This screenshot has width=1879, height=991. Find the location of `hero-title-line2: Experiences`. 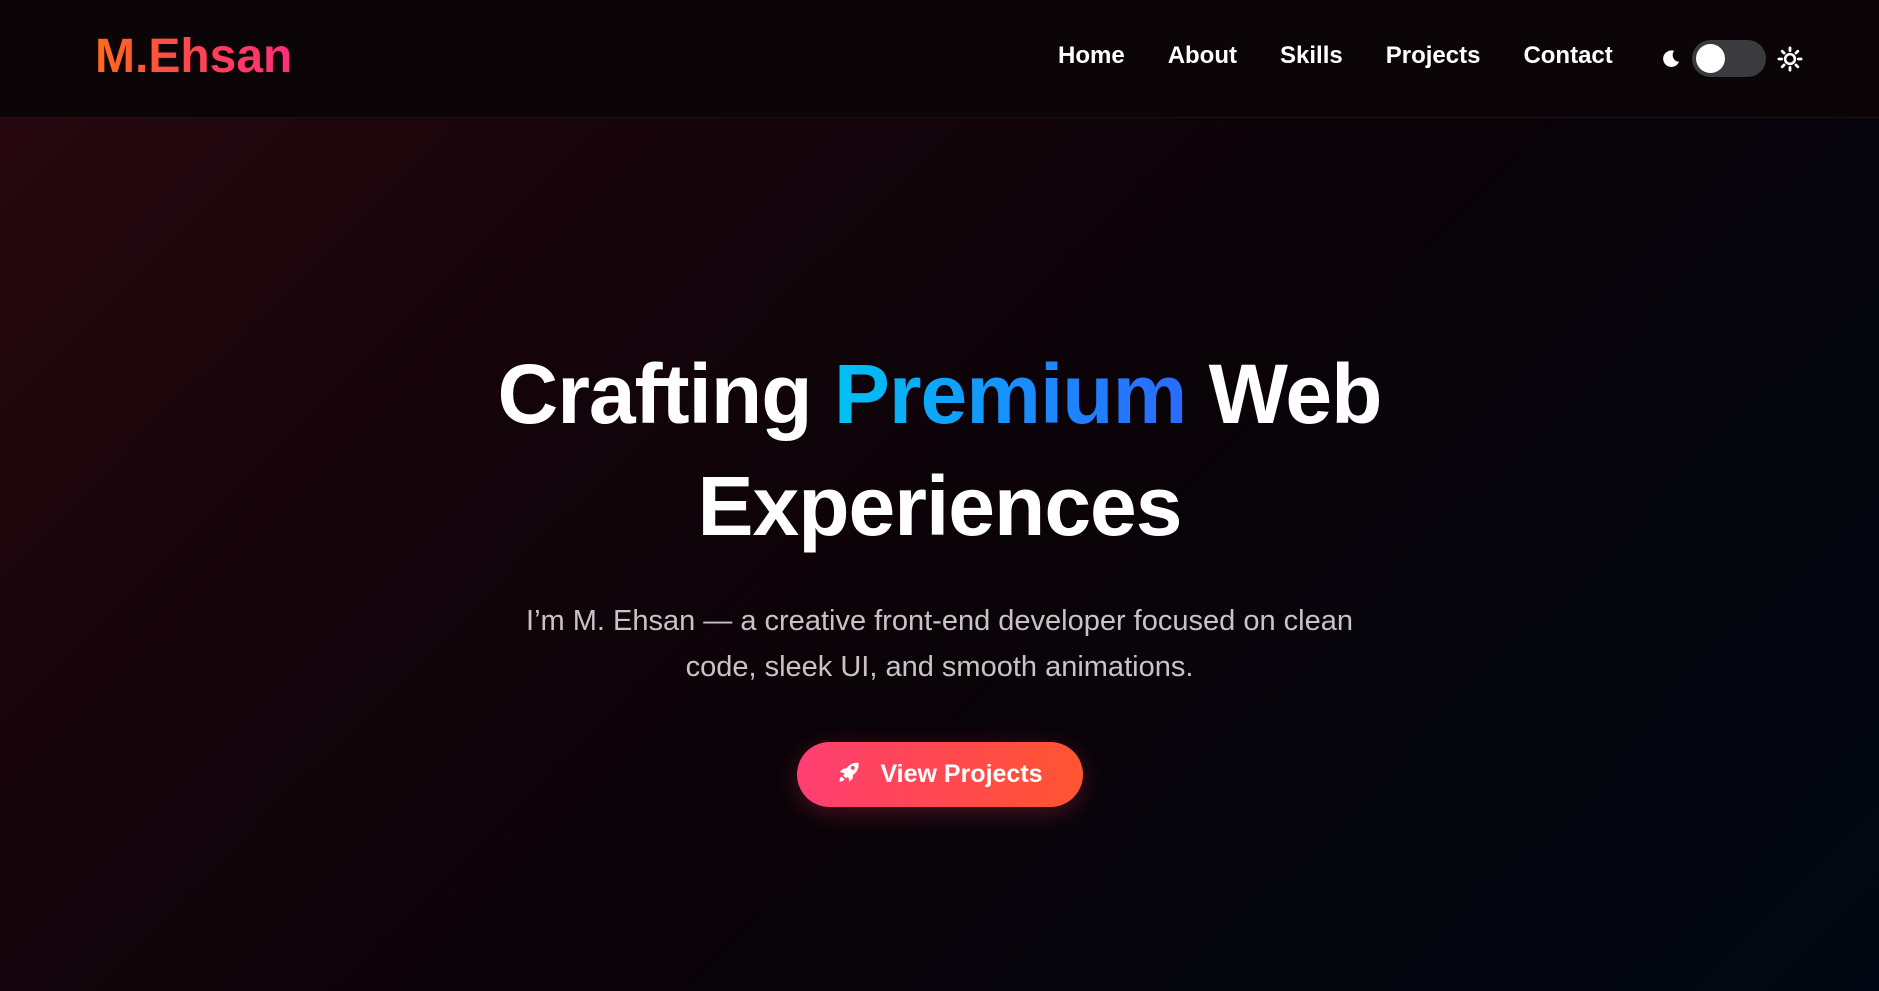

hero-title-line2: Experiences is located at coordinates (940, 506).